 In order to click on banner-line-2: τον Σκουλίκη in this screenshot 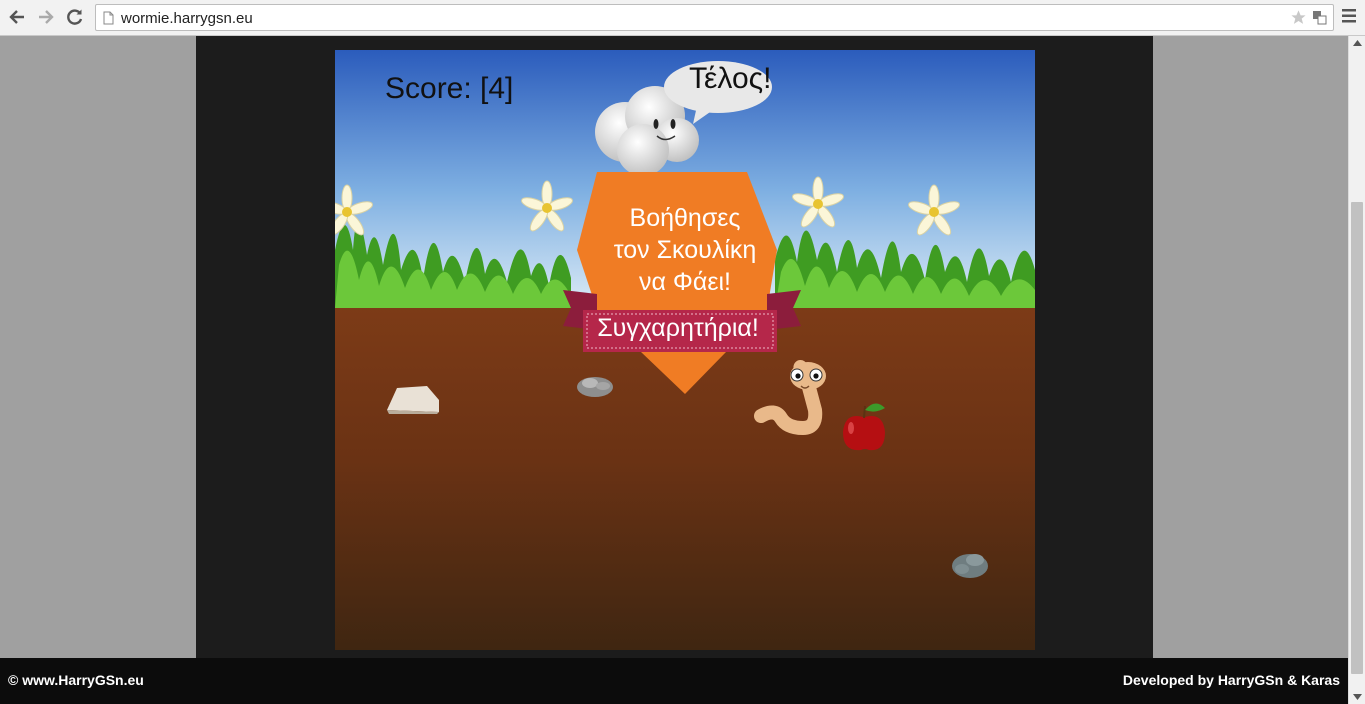, I will do `click(685, 250)`.